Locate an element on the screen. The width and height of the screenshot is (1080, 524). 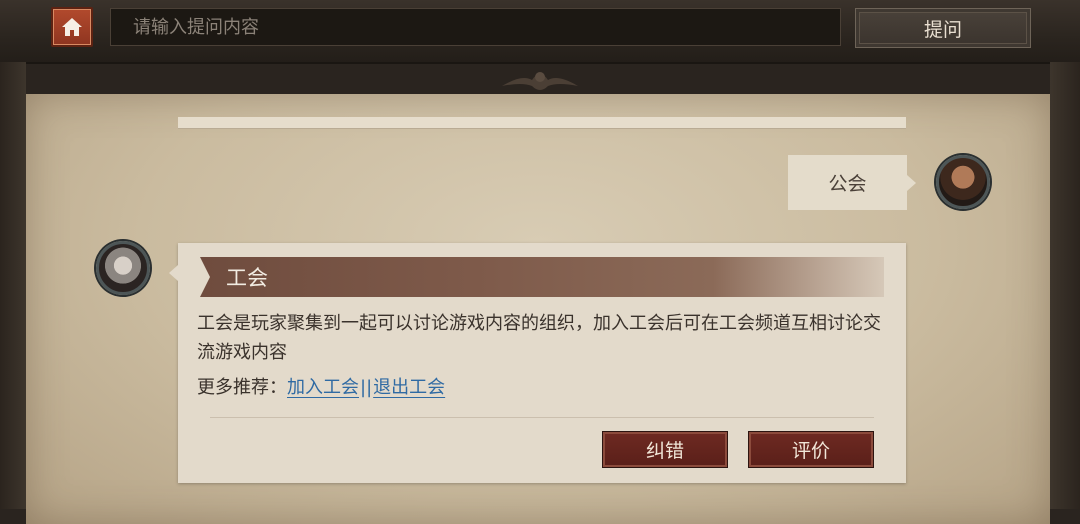
rate-button: 评价 is located at coordinates (811, 449).